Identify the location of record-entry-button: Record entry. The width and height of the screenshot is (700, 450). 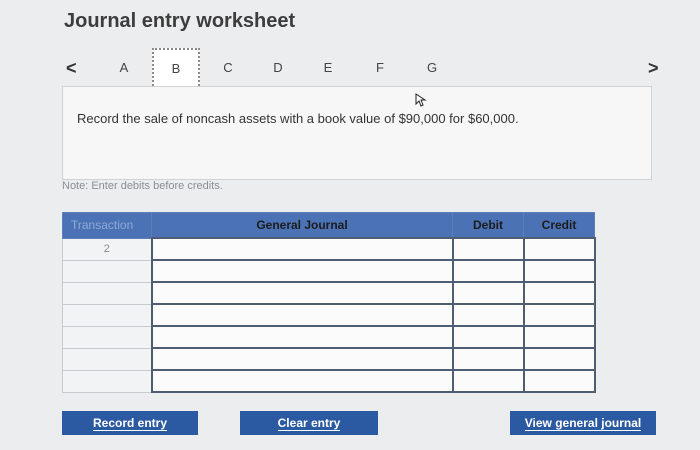
(130, 423).